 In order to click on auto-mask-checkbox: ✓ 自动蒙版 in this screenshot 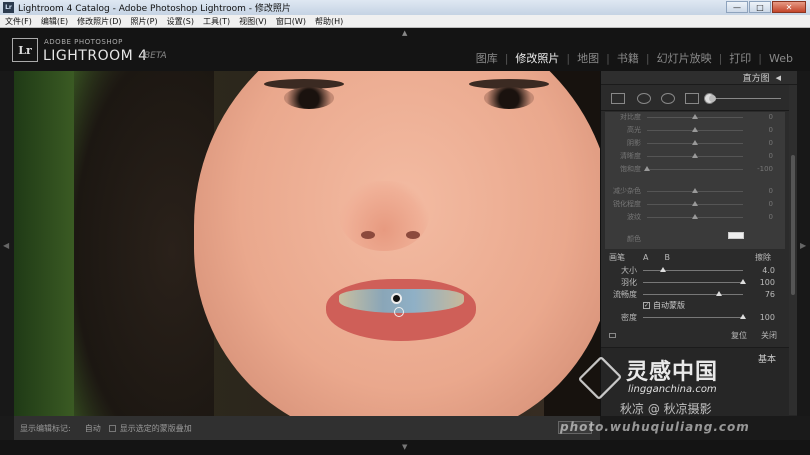, I will do `click(664, 305)`.